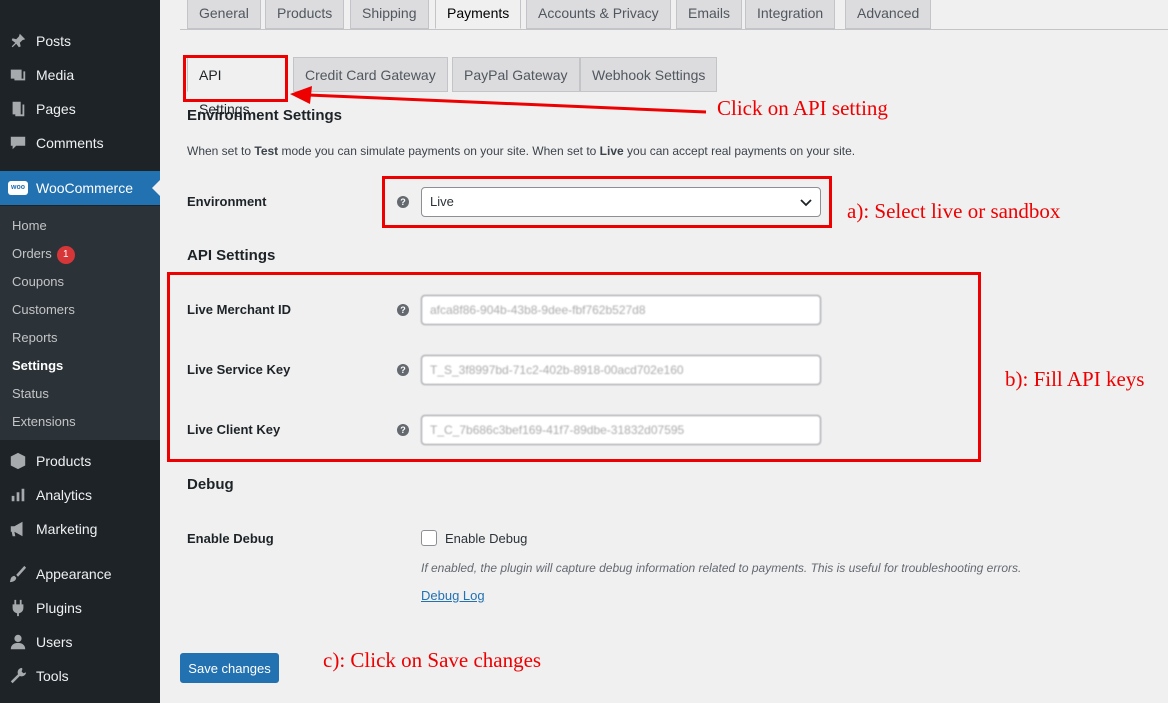 The height and width of the screenshot is (703, 1168). Describe the element at coordinates (18, 608) in the screenshot. I see `plugin-icon` at that location.